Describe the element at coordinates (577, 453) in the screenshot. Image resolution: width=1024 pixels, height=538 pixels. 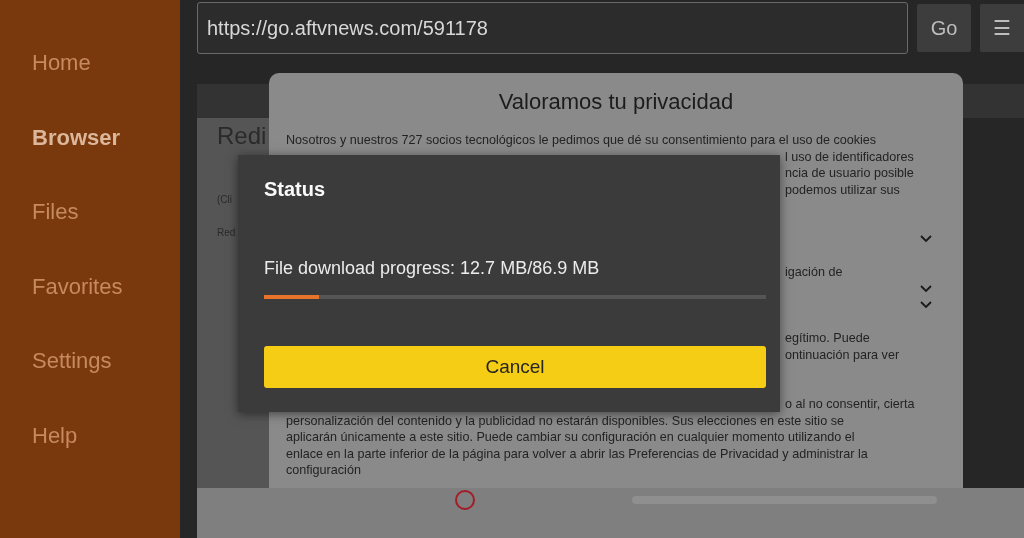
I see `privacy-text: enlace en la parte inferior de la página para volver a abrir las Preferencias de Privacidad y administrar la` at that location.